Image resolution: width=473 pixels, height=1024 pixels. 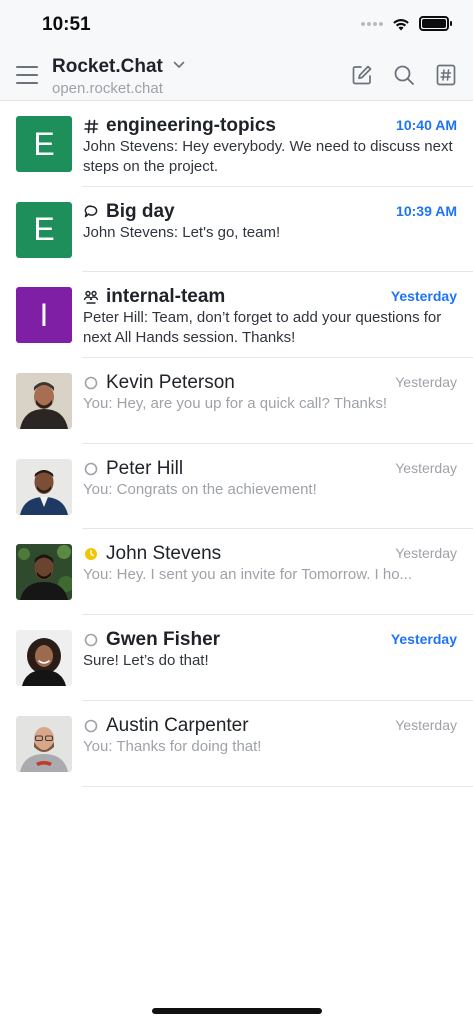 What do you see at coordinates (140, 211) in the screenshot?
I see `room-name: Big day` at bounding box center [140, 211].